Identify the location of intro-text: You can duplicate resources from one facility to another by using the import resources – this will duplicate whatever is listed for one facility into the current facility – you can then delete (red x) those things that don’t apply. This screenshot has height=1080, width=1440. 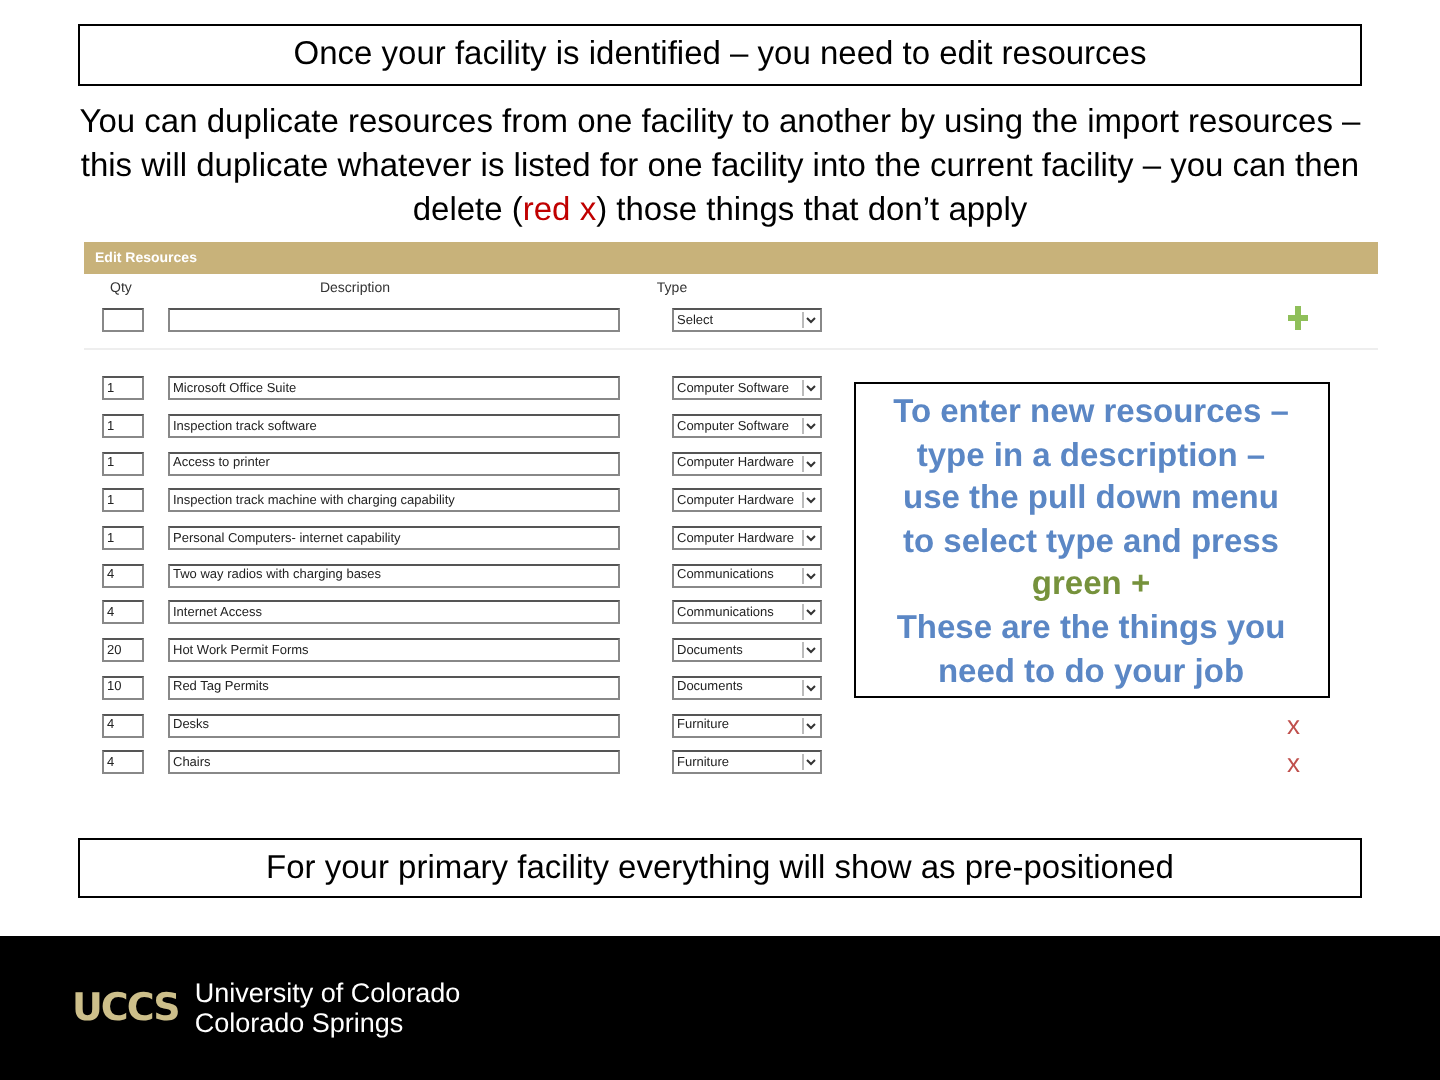
(720, 167).